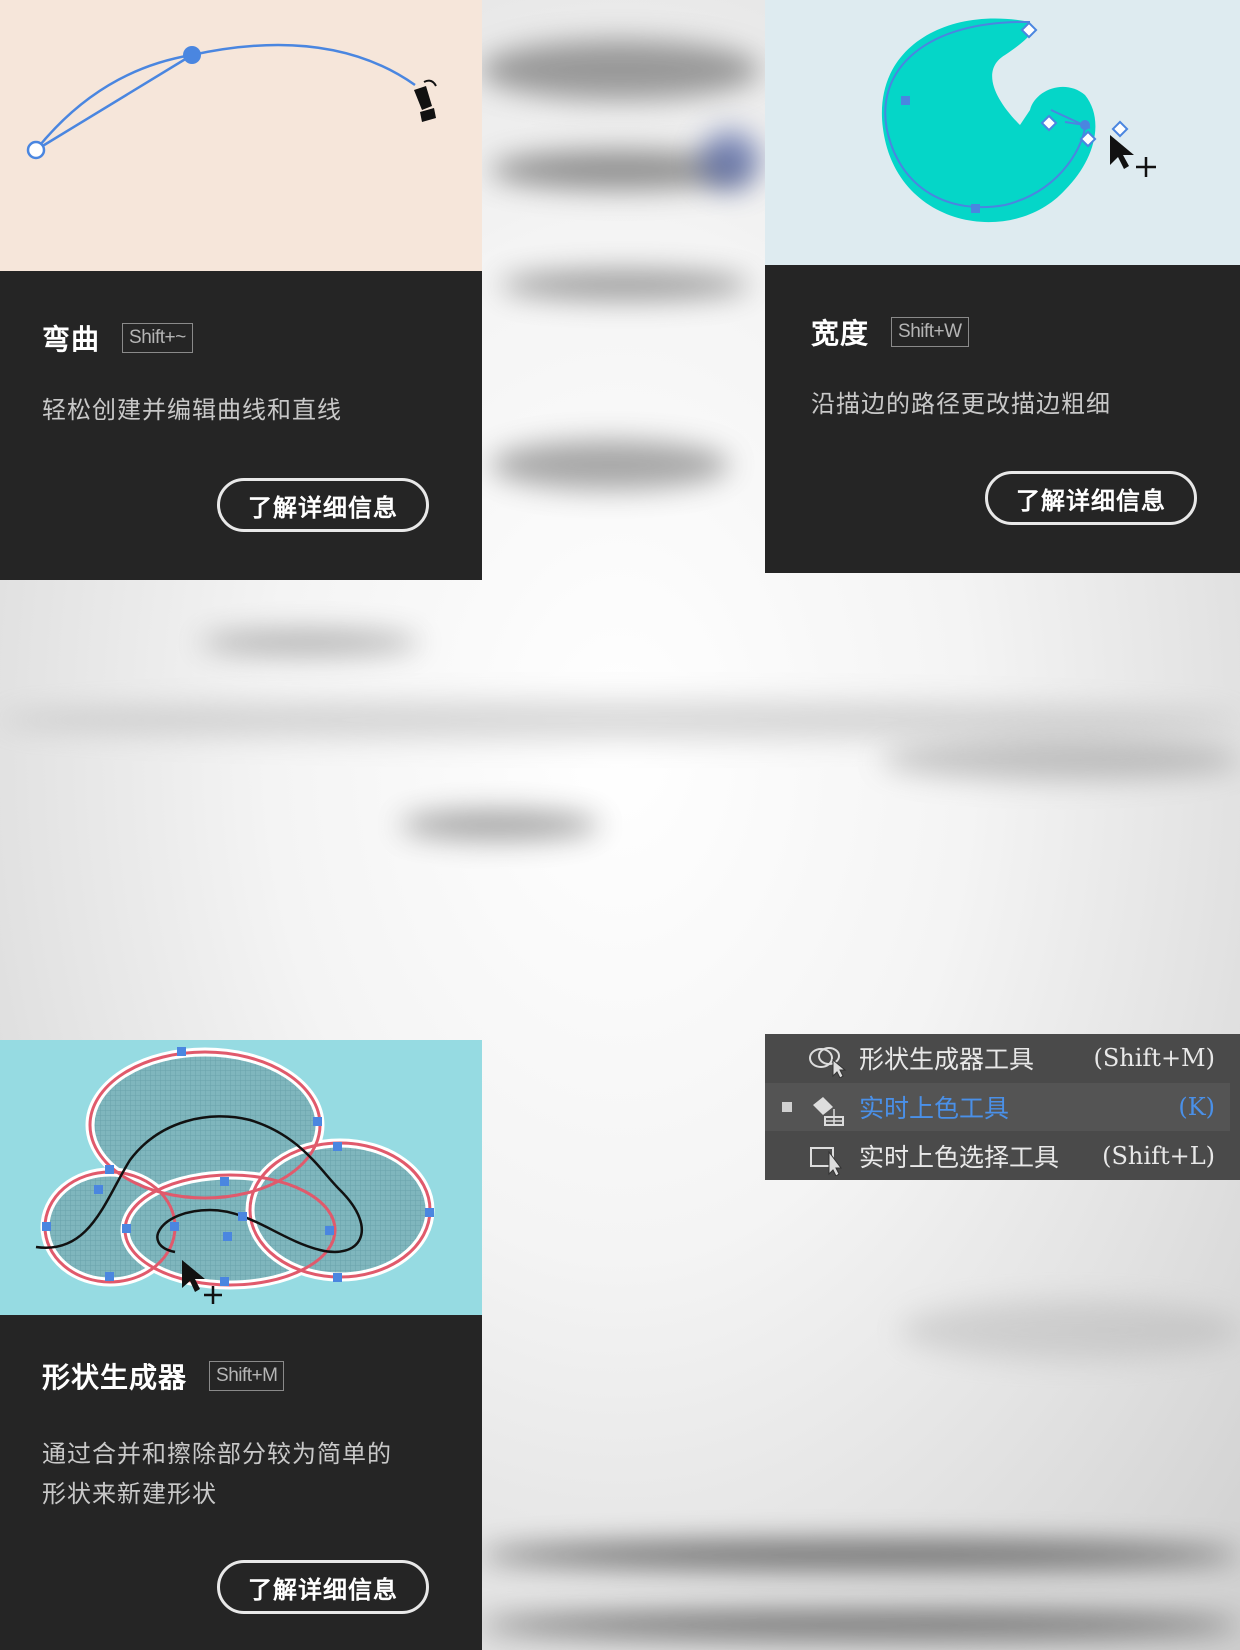  What do you see at coordinates (1154, 1058) in the screenshot?
I see `menu-item-shortcut: (Shift+M)` at bounding box center [1154, 1058].